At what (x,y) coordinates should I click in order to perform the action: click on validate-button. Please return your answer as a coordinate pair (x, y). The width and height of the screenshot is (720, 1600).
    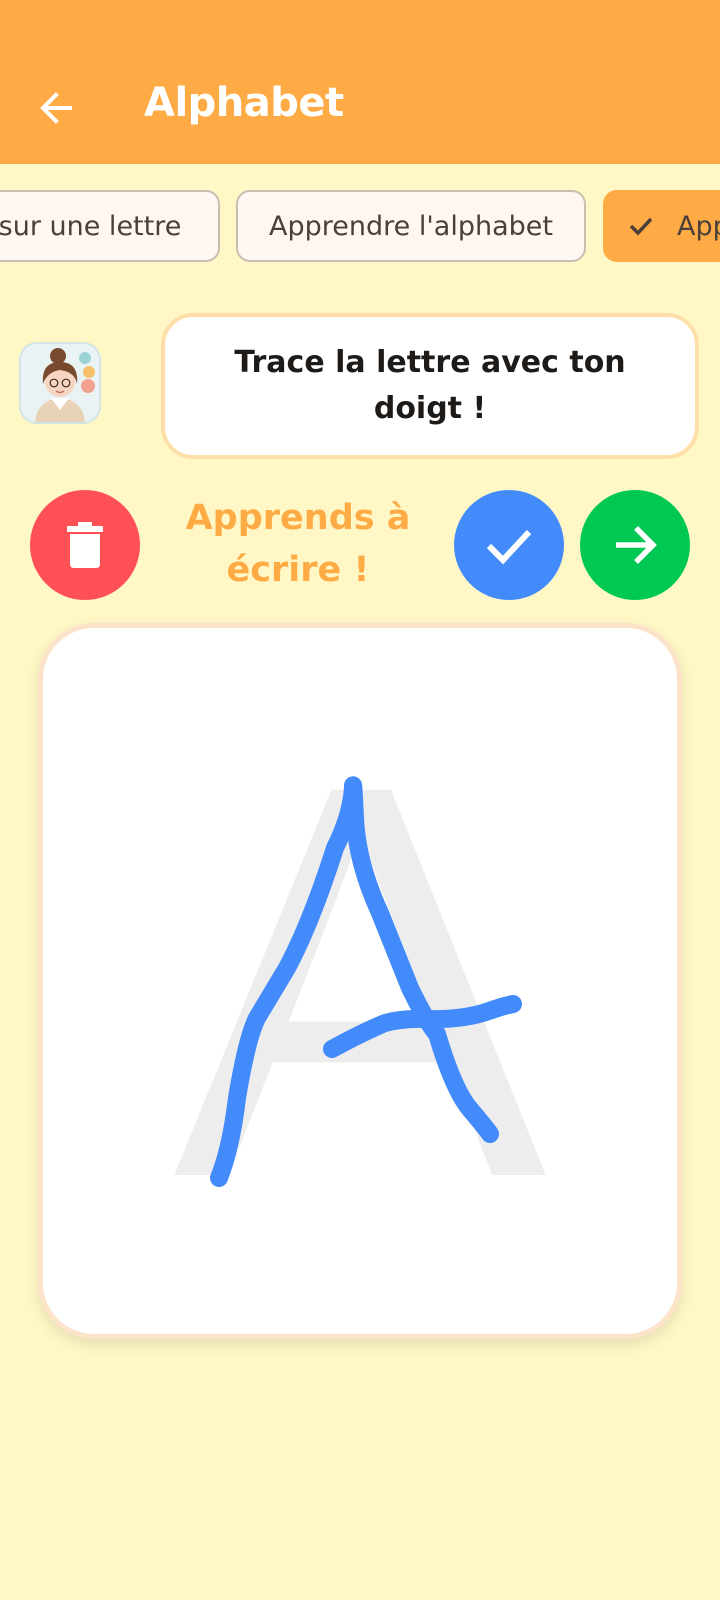
    Looking at the image, I should click on (509, 545).